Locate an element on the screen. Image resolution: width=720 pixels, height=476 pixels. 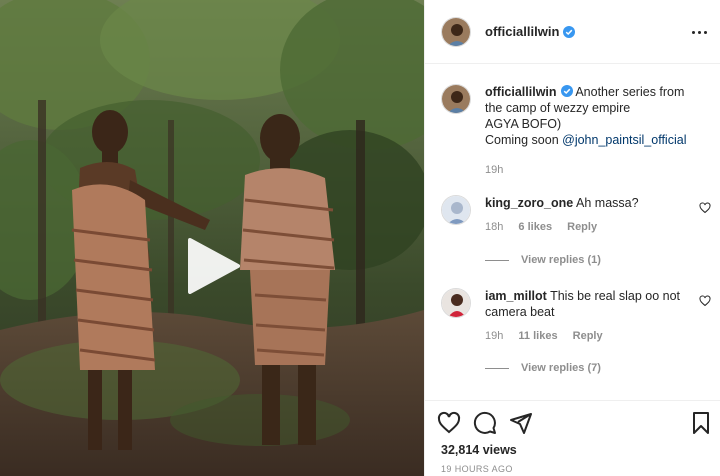
comment-likes: 11 likes is located at coordinates (537, 336).